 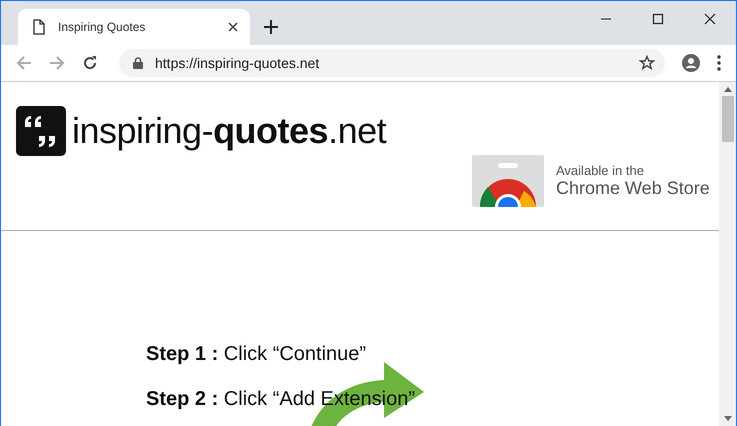 What do you see at coordinates (658, 19) in the screenshot?
I see `maximize-icon` at bounding box center [658, 19].